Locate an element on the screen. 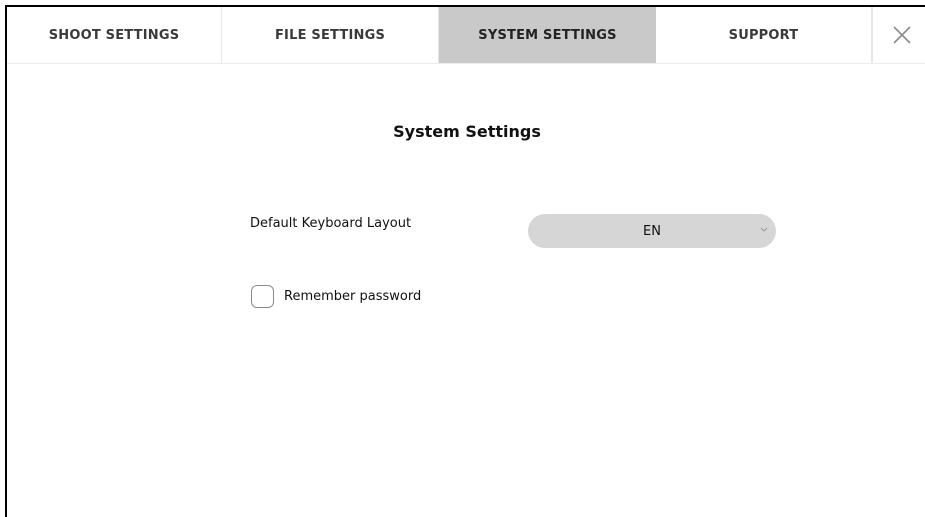  tab-support: SUPPORT is located at coordinates (764, 35).